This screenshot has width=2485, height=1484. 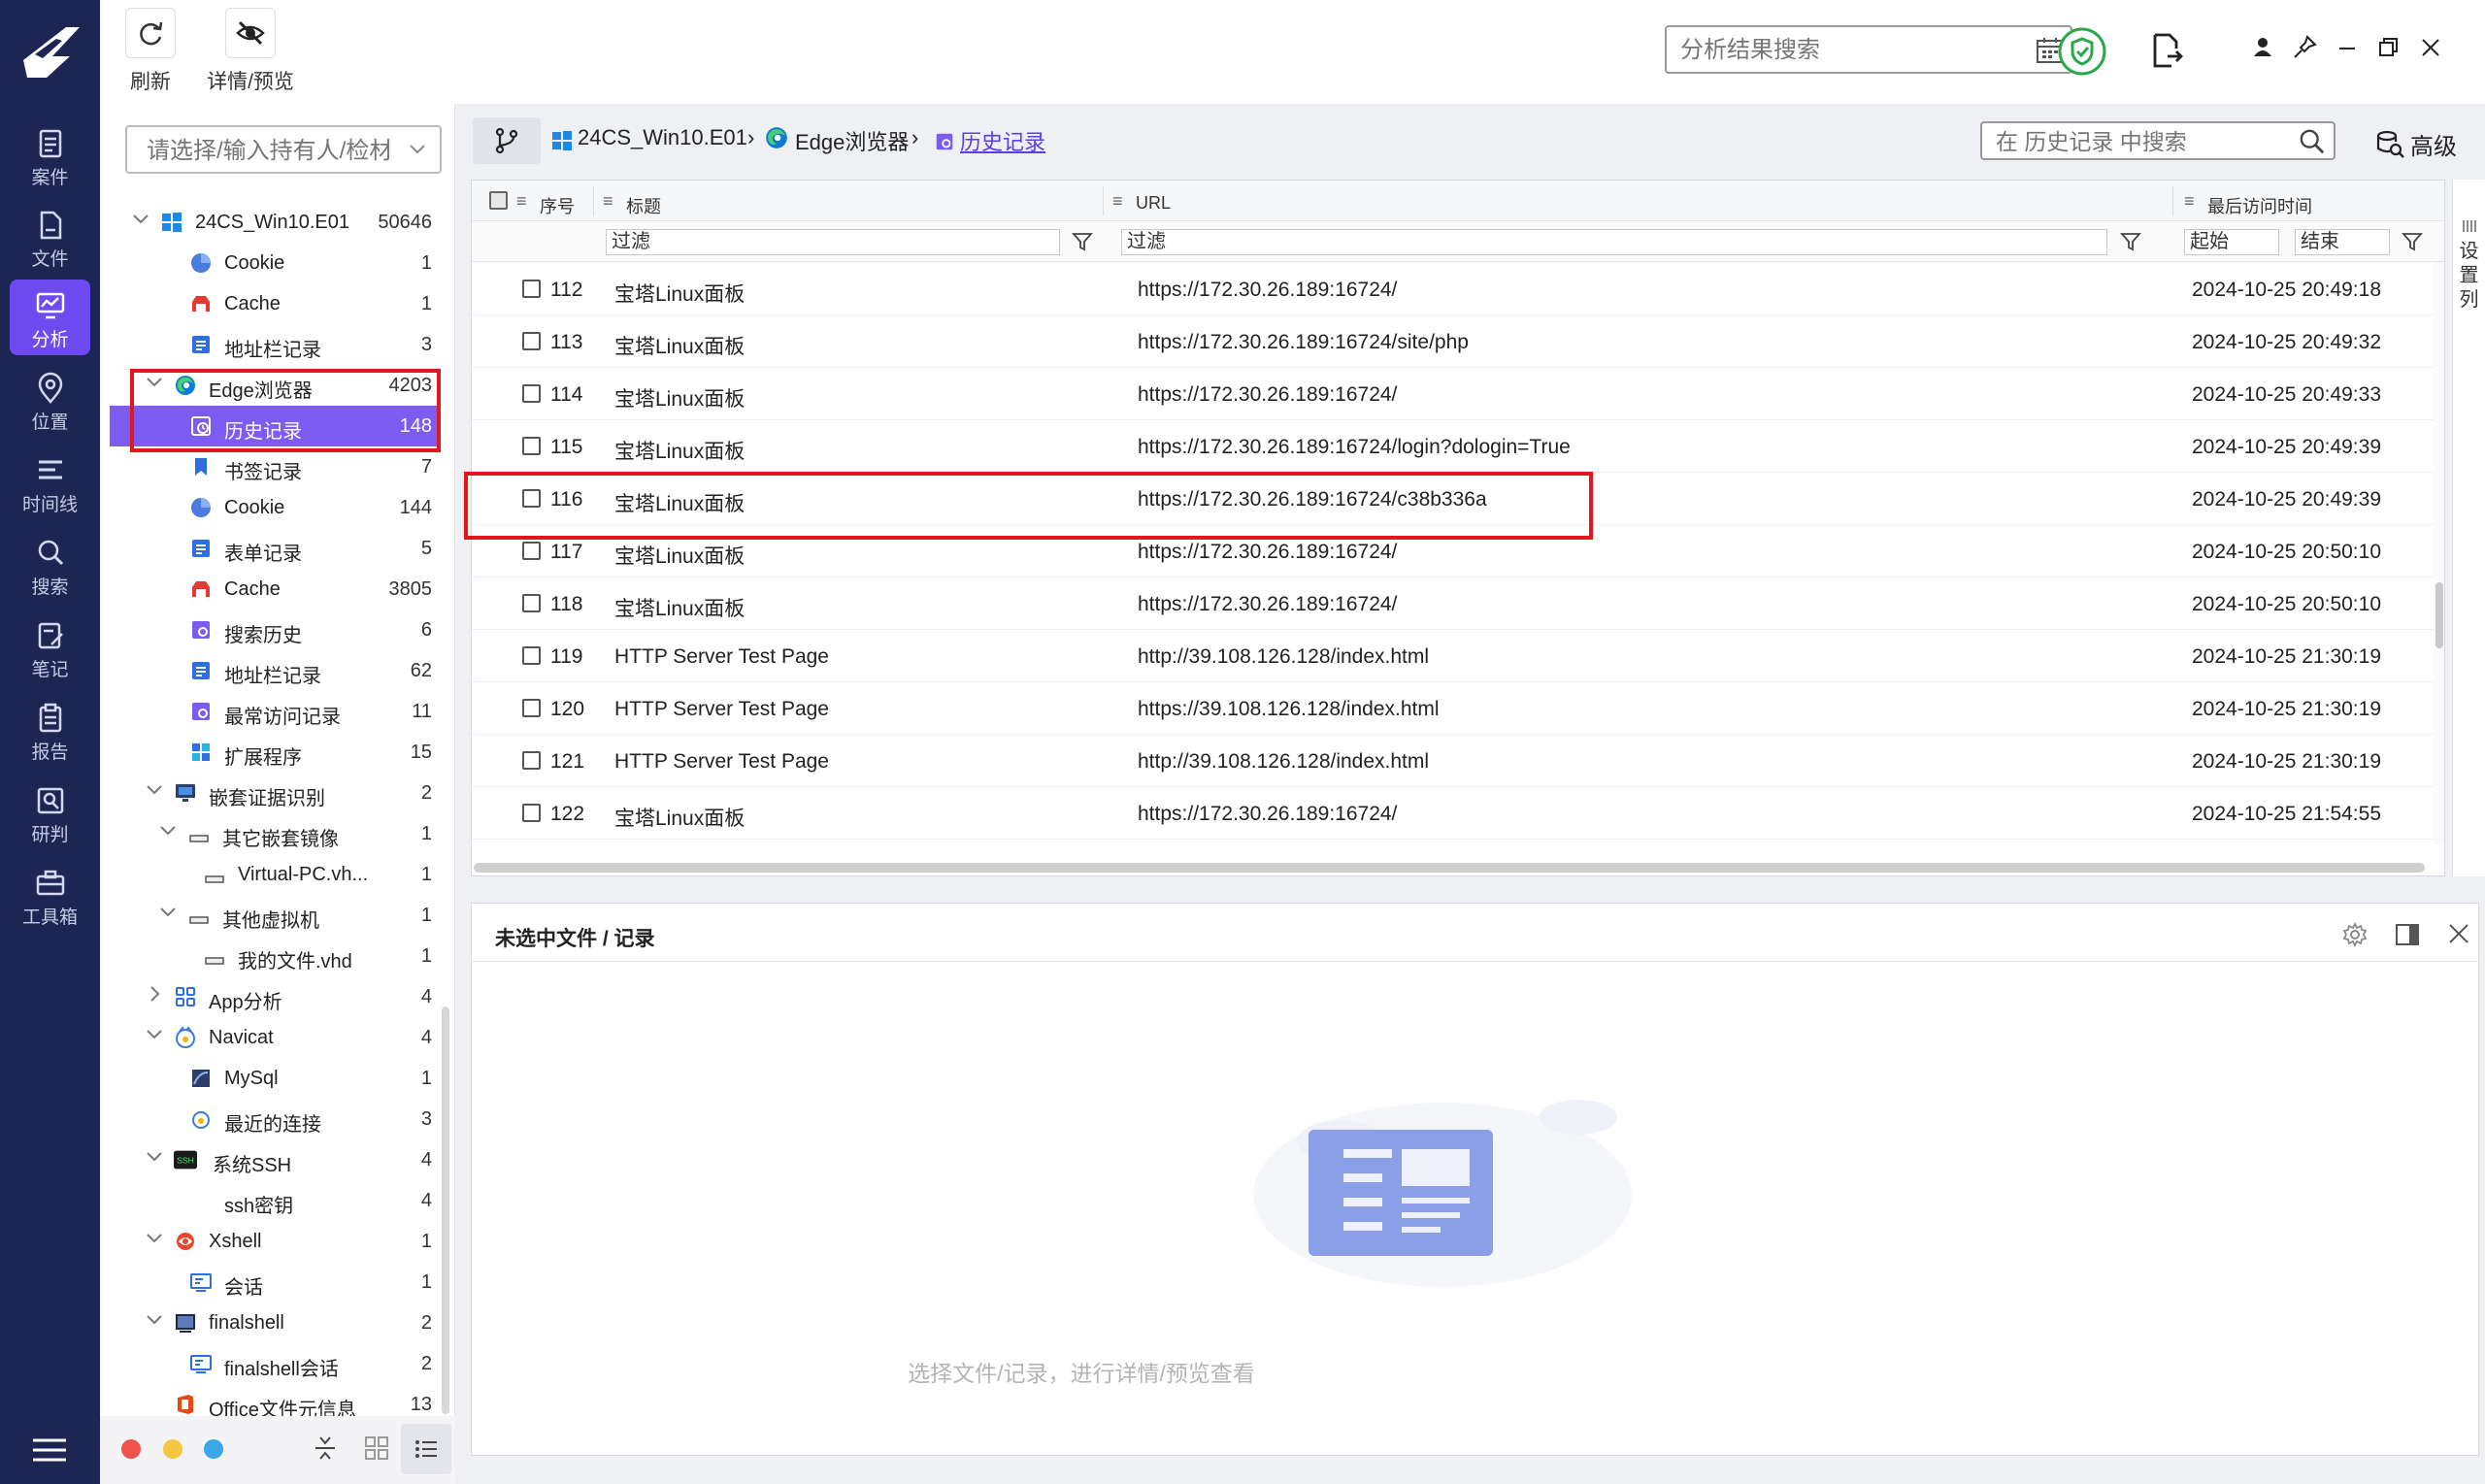 What do you see at coordinates (1153, 203) in the screenshot?
I see `column-url: URL` at bounding box center [1153, 203].